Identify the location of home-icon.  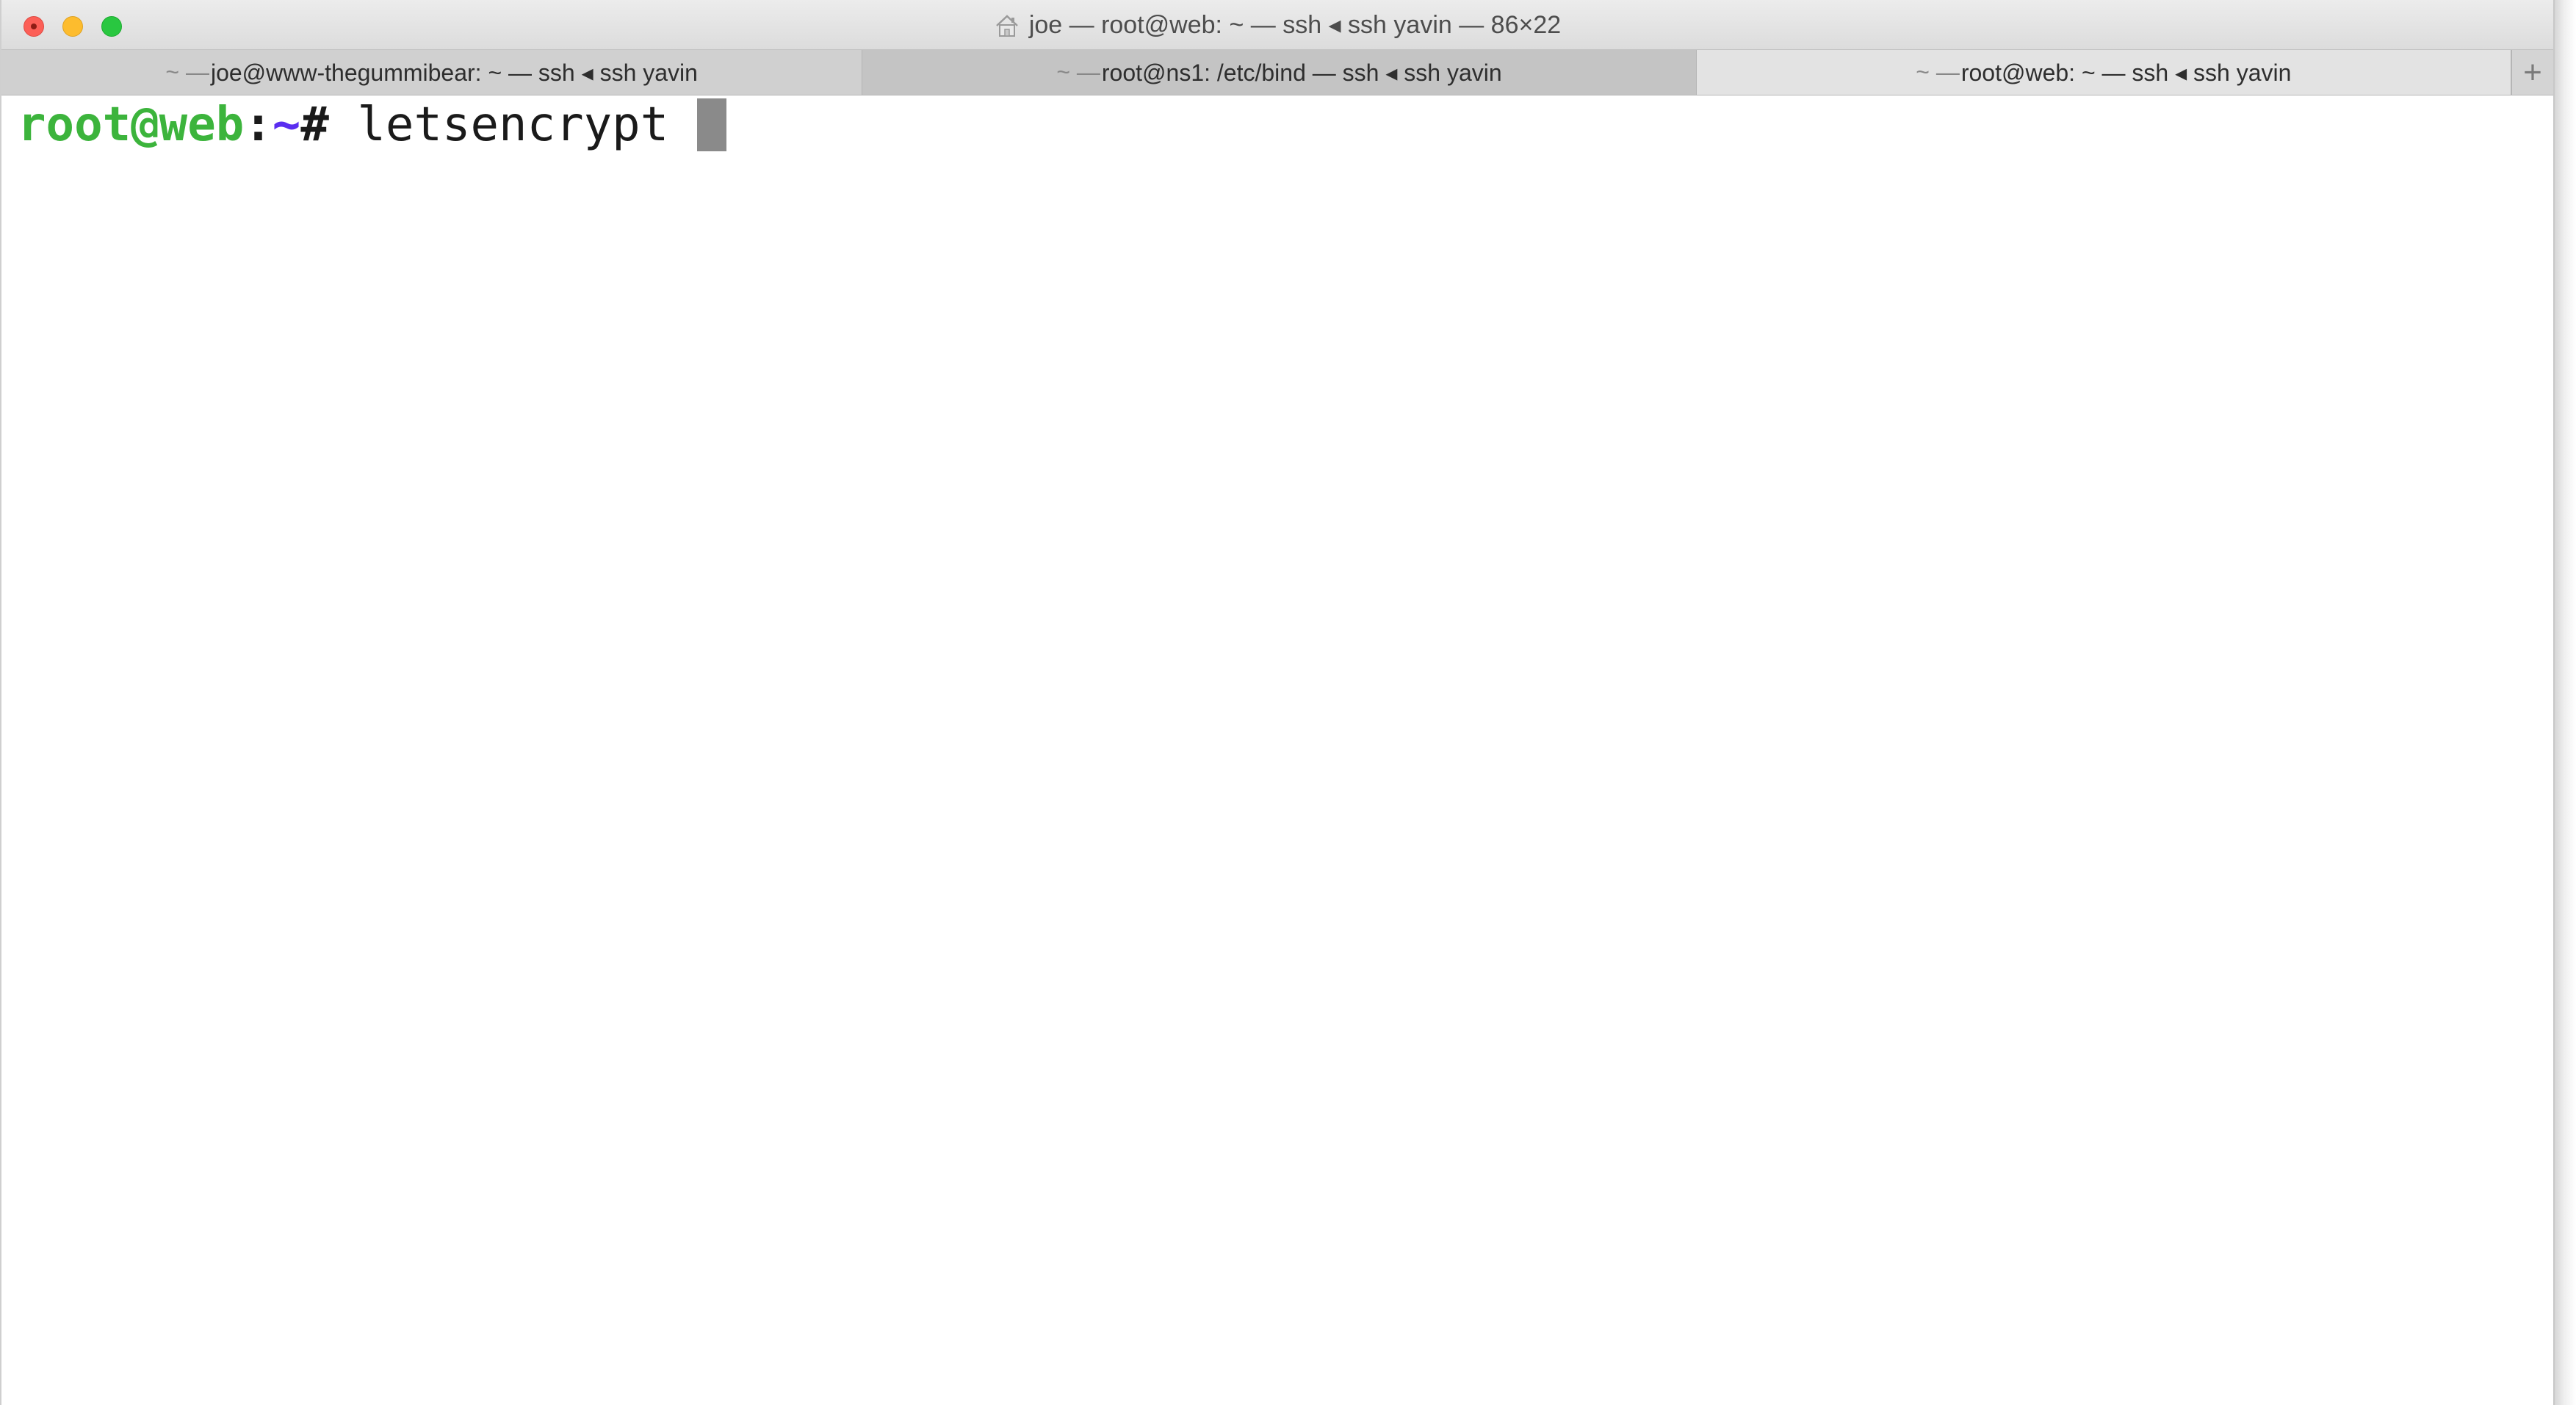
(1007, 26).